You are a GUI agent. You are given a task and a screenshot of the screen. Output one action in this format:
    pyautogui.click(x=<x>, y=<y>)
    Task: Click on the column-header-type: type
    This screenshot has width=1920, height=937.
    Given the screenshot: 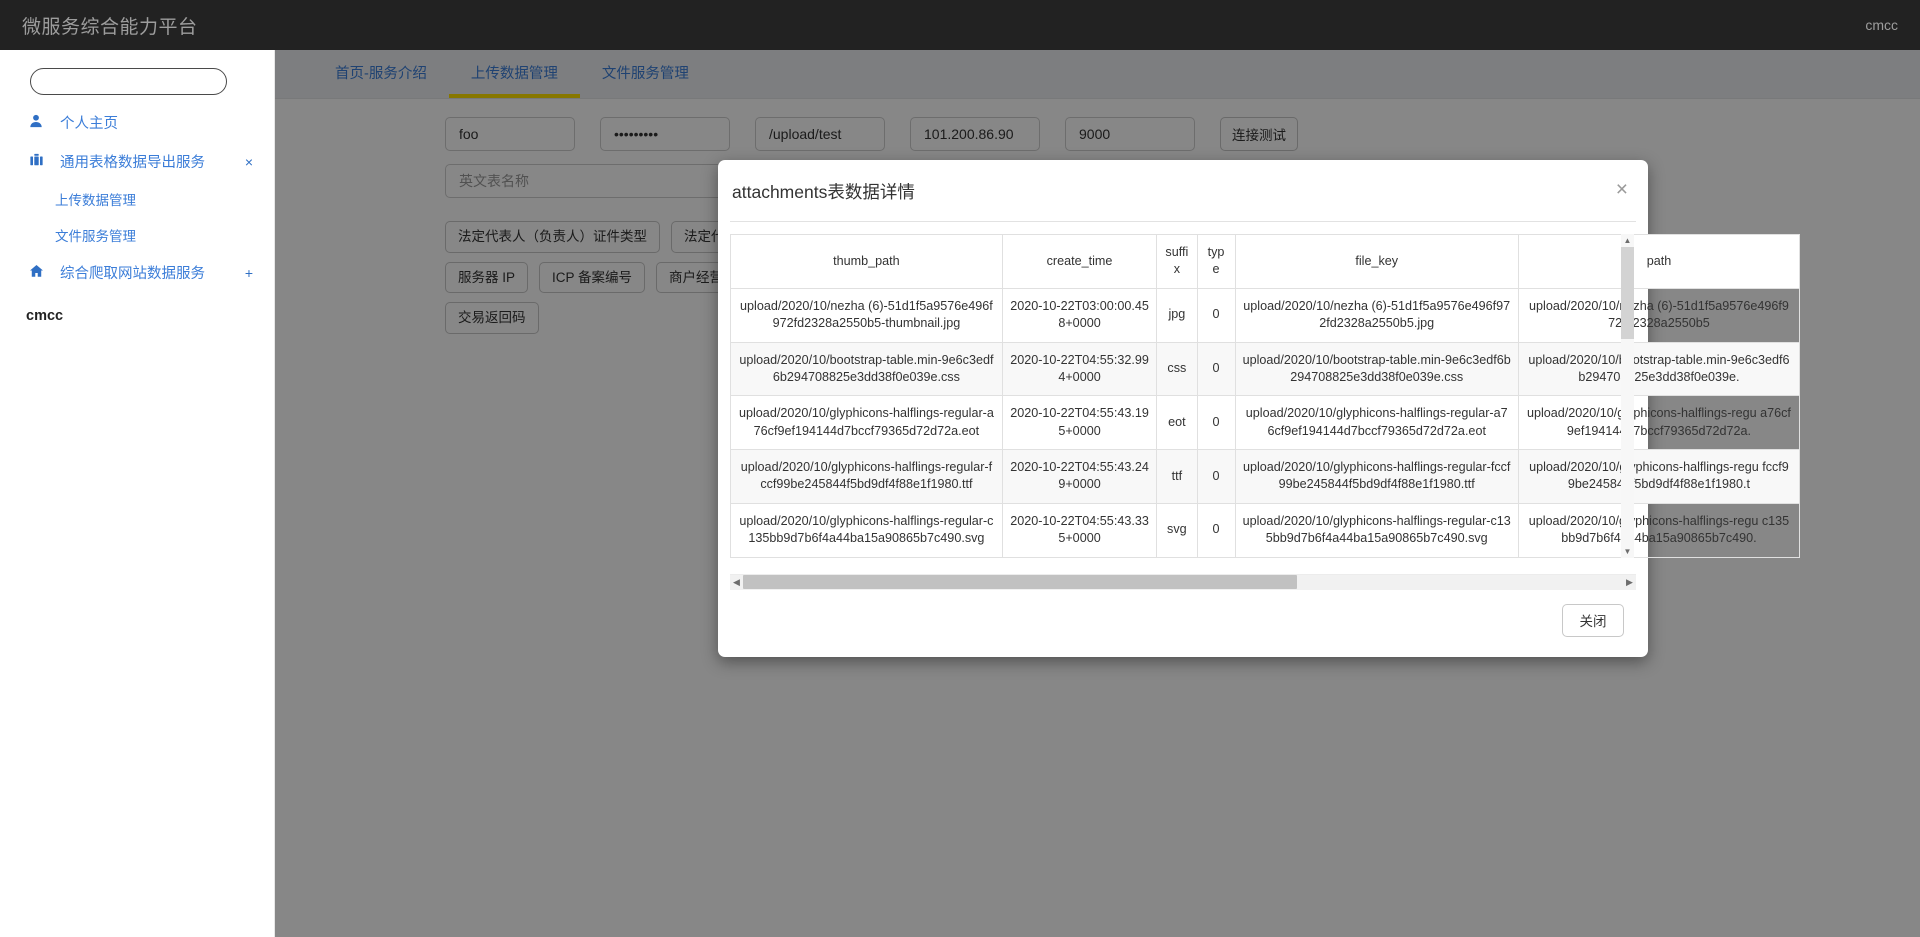 What is the action you would take?
    pyautogui.click(x=1216, y=261)
    